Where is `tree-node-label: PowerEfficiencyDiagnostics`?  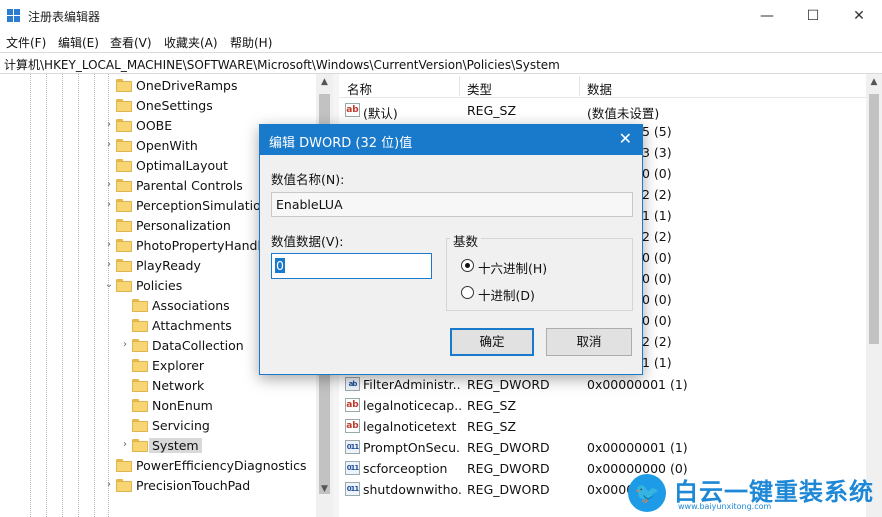
tree-node-label: PowerEfficiencyDiagnostics is located at coordinates (221, 465).